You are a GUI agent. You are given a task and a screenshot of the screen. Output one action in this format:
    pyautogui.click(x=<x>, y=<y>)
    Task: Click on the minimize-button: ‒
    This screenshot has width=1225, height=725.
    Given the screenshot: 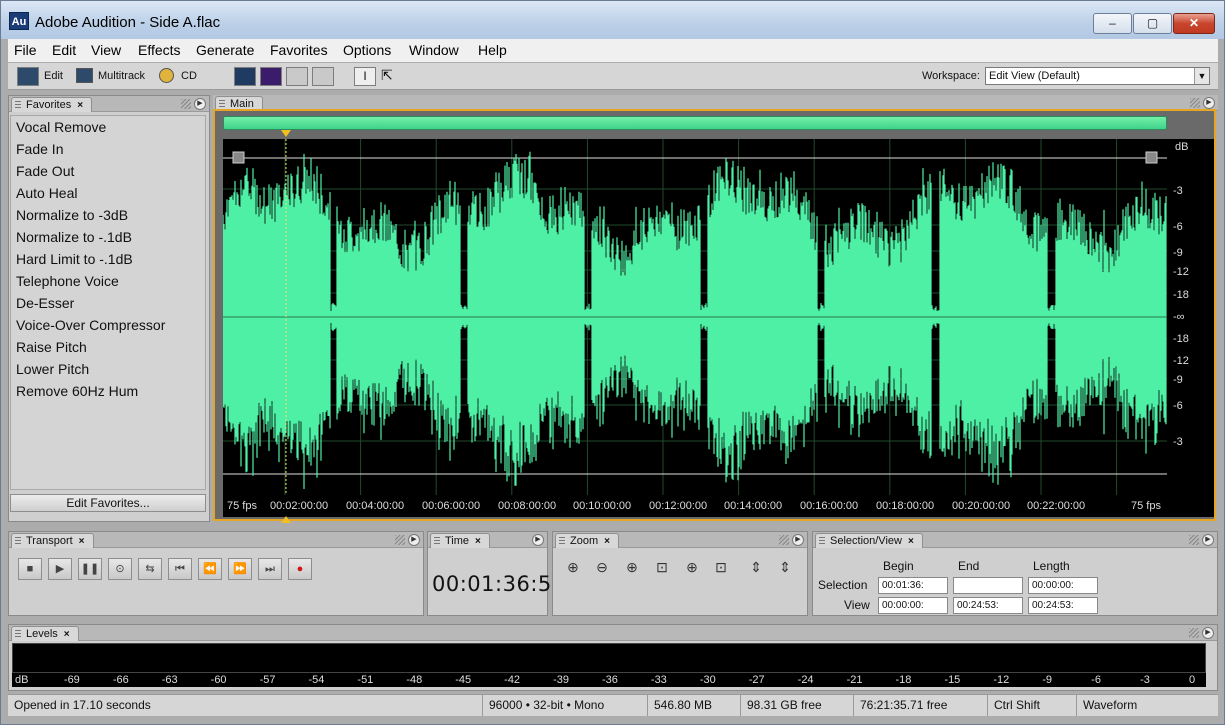 What is the action you would take?
    pyautogui.click(x=1112, y=23)
    